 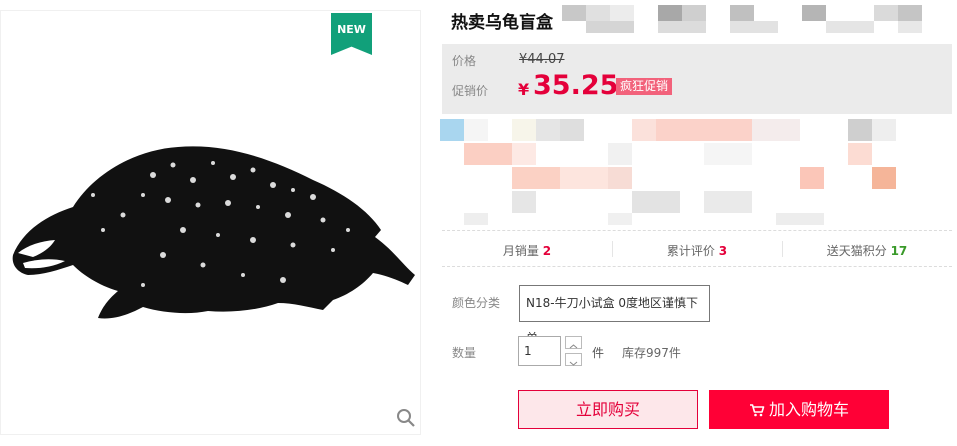 What do you see at coordinates (697, 230) in the screenshot?
I see `divider-top` at bounding box center [697, 230].